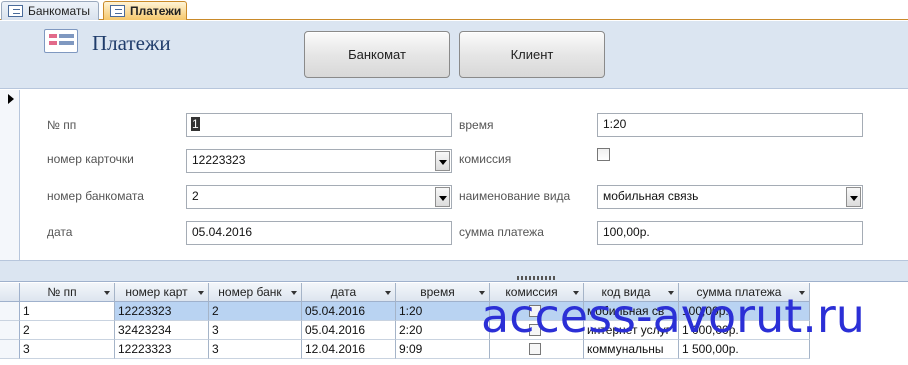 The width and height of the screenshot is (908, 365). I want to click on label-time: время, so click(476, 125).